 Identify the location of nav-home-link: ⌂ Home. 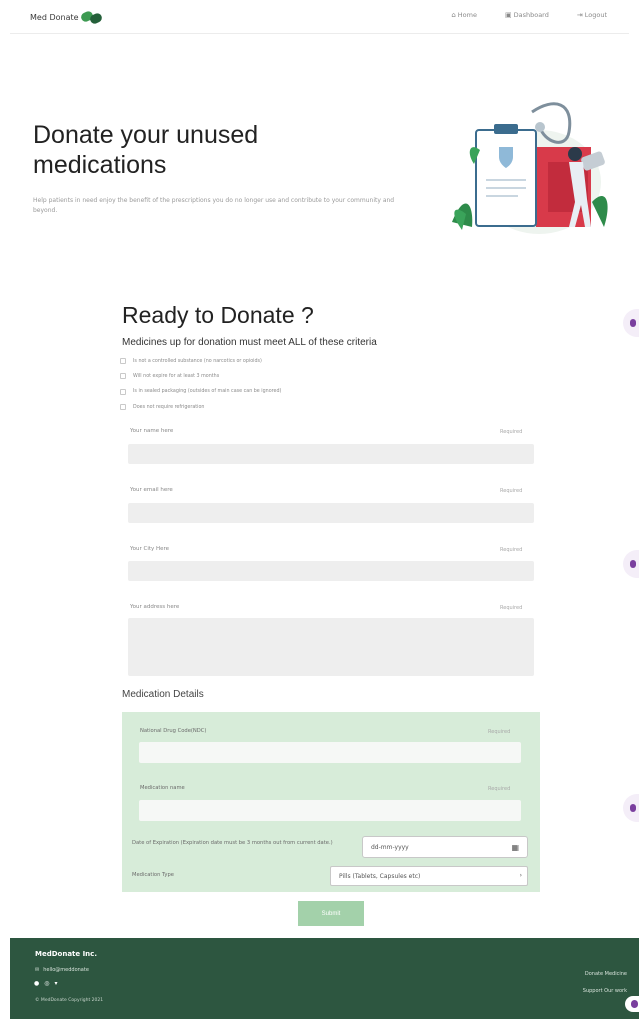
(464, 15).